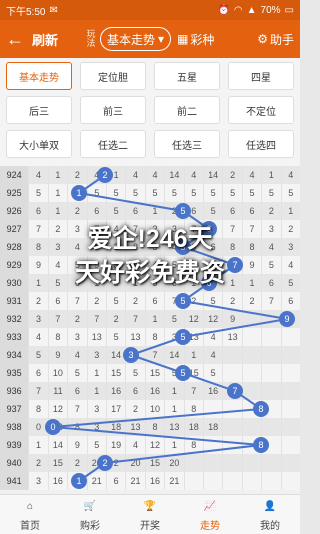  Describe the element at coordinates (270, 506) in the screenshot. I see `user-icon: 👤` at that location.